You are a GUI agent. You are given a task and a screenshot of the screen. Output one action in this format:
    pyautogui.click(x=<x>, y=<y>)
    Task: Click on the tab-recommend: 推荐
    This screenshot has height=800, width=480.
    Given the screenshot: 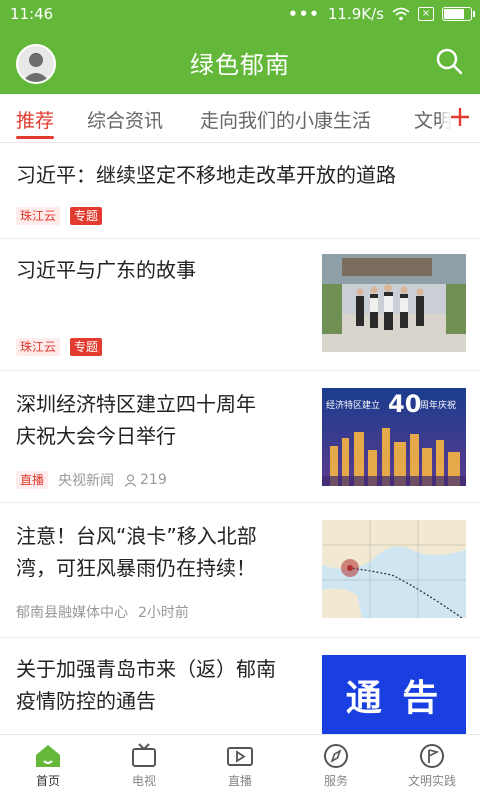 What is the action you would take?
    pyautogui.click(x=35, y=119)
    